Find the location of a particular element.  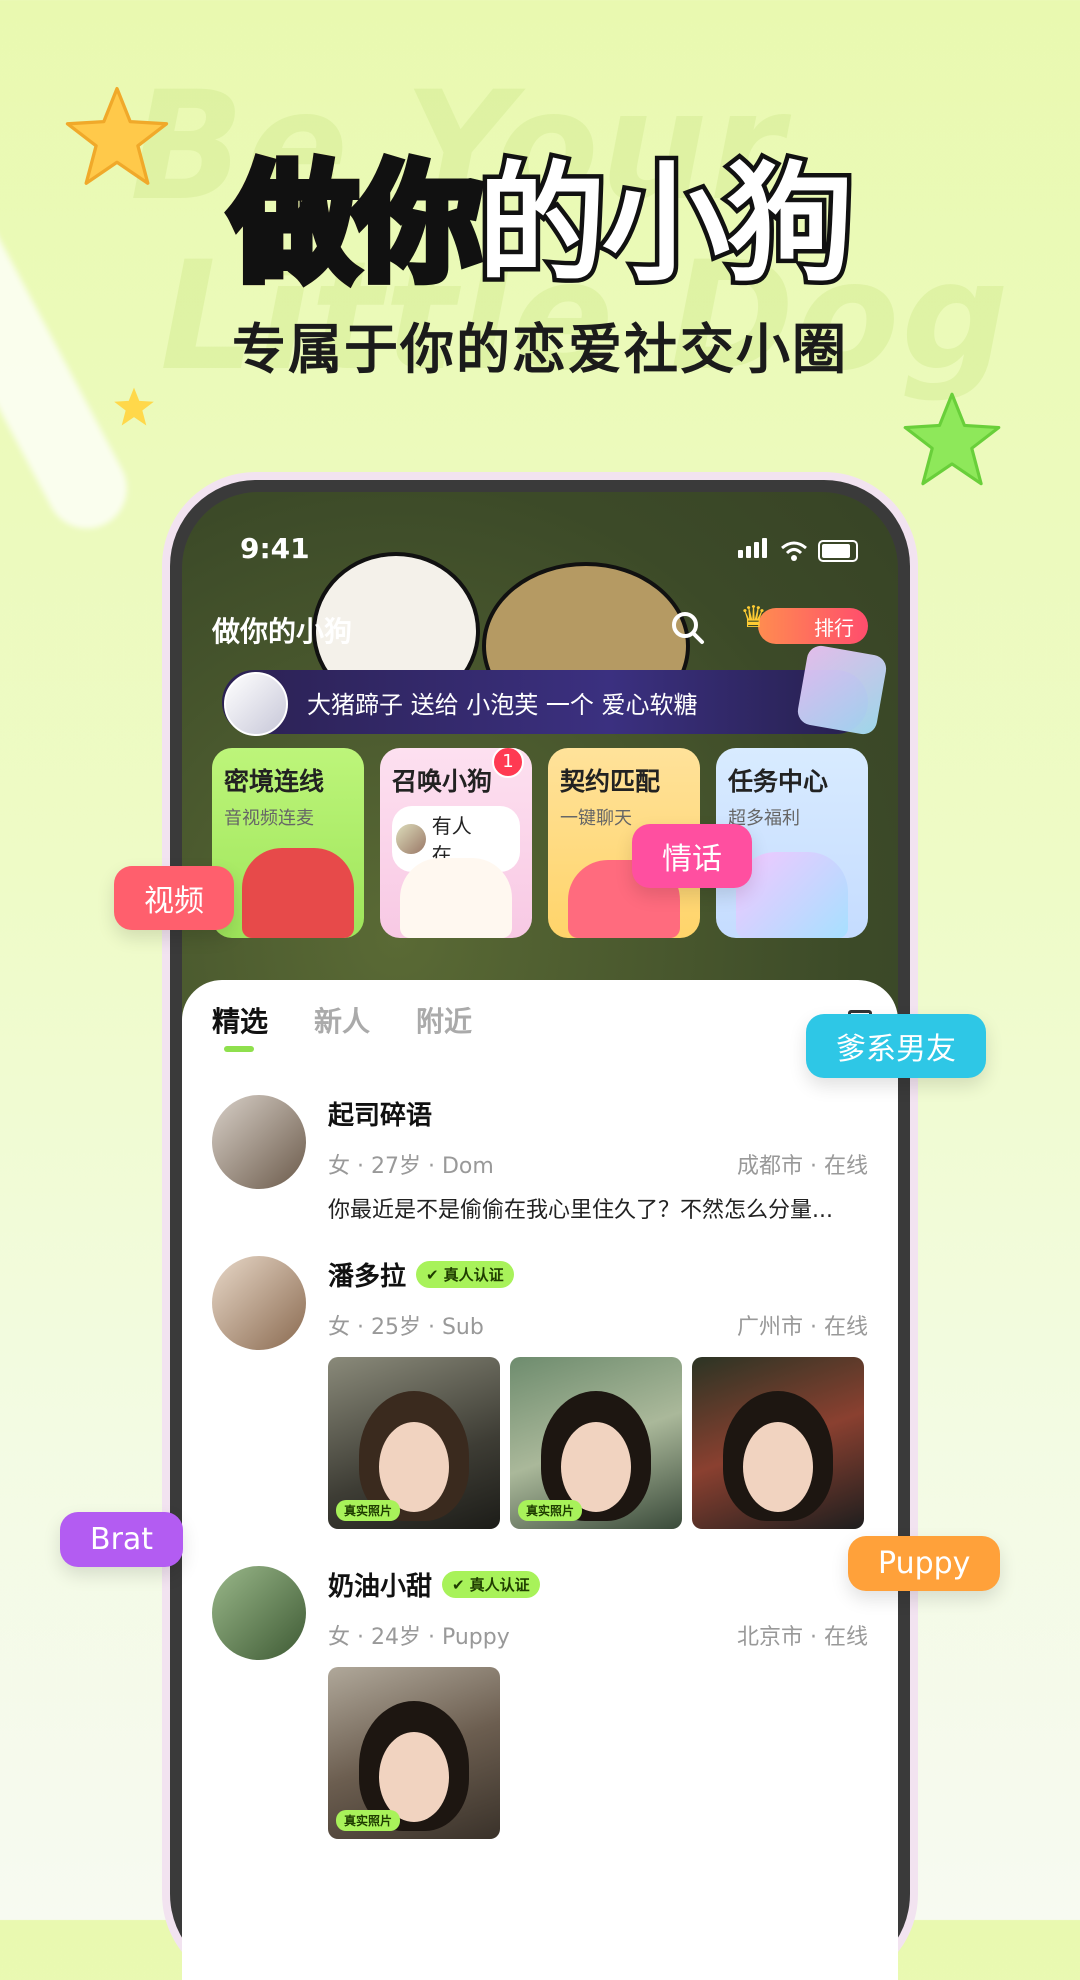

tab-new: 新人 is located at coordinates (342, 1020).